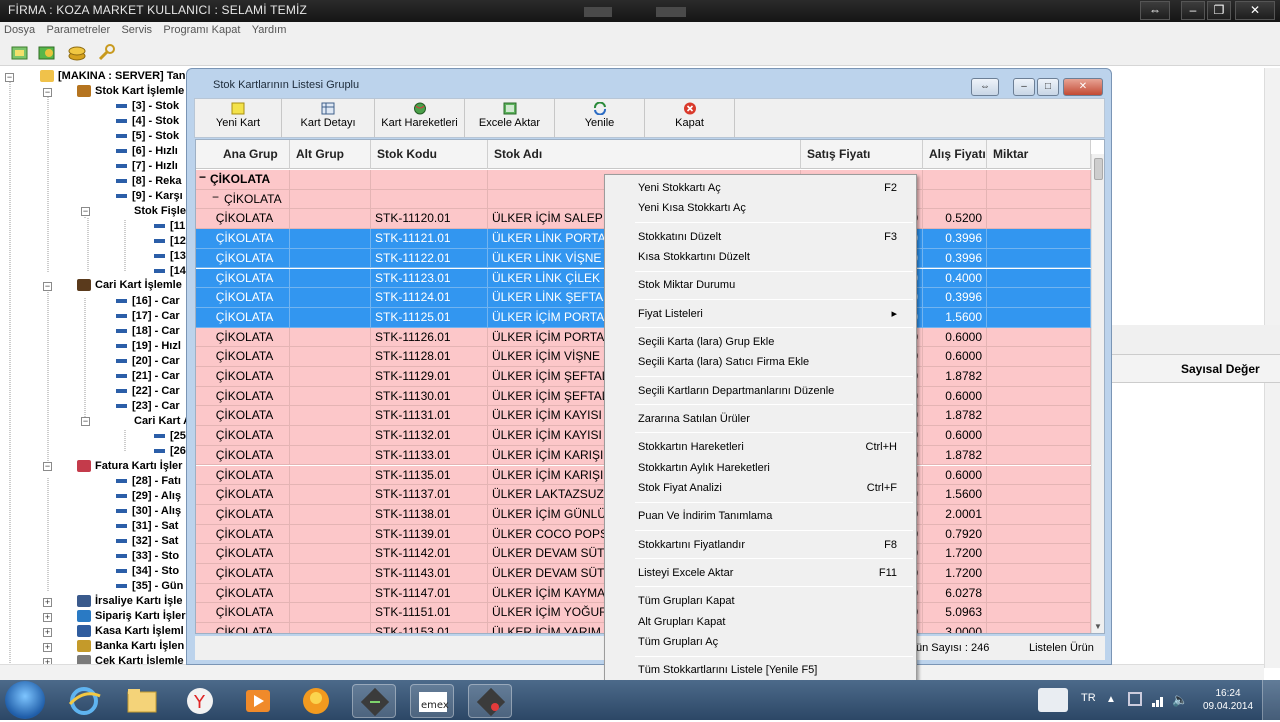 The width and height of the screenshot is (1280, 722). What do you see at coordinates (142, 701) in the screenshot?
I see `explorer-icon` at bounding box center [142, 701].